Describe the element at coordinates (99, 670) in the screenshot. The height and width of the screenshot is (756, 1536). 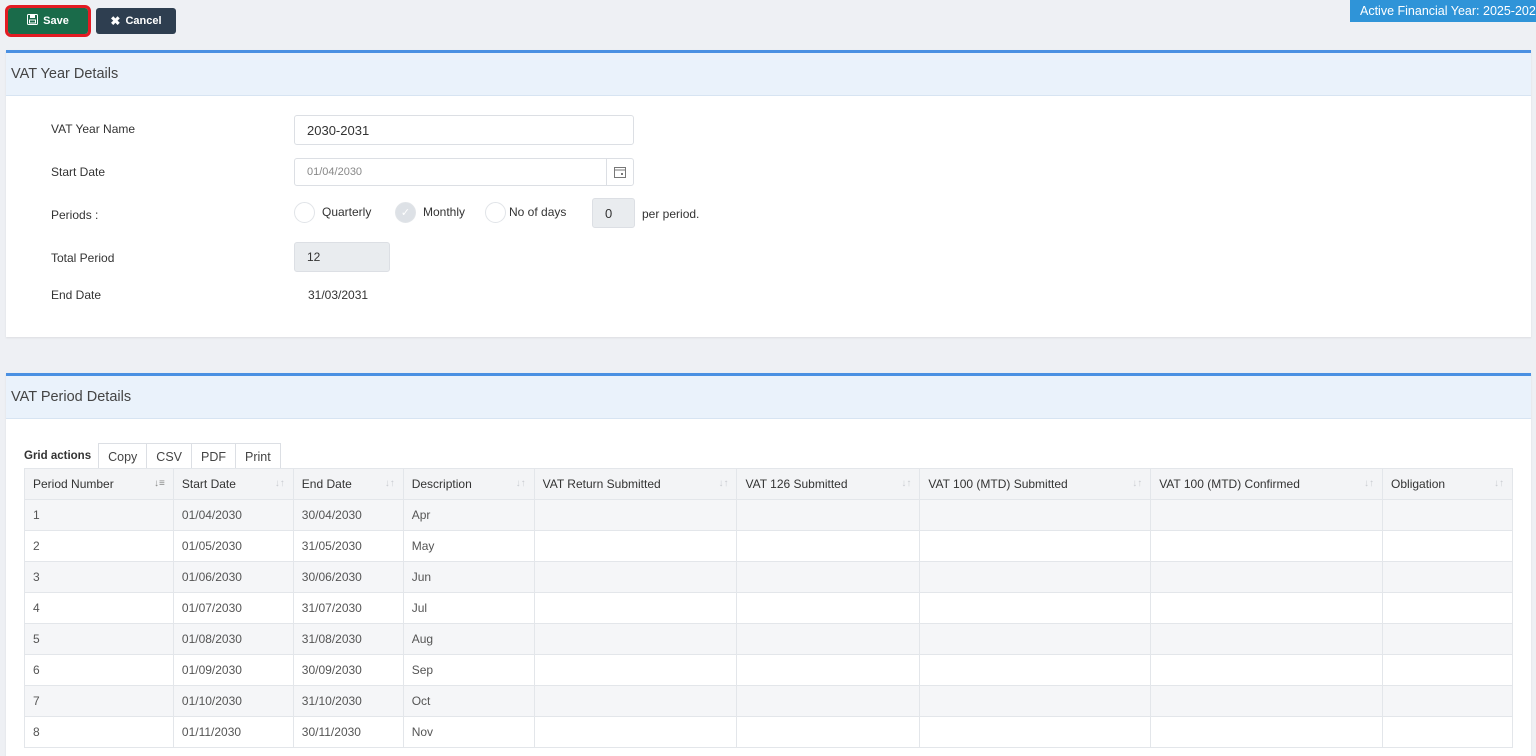
I see `table-cell: 6` at that location.